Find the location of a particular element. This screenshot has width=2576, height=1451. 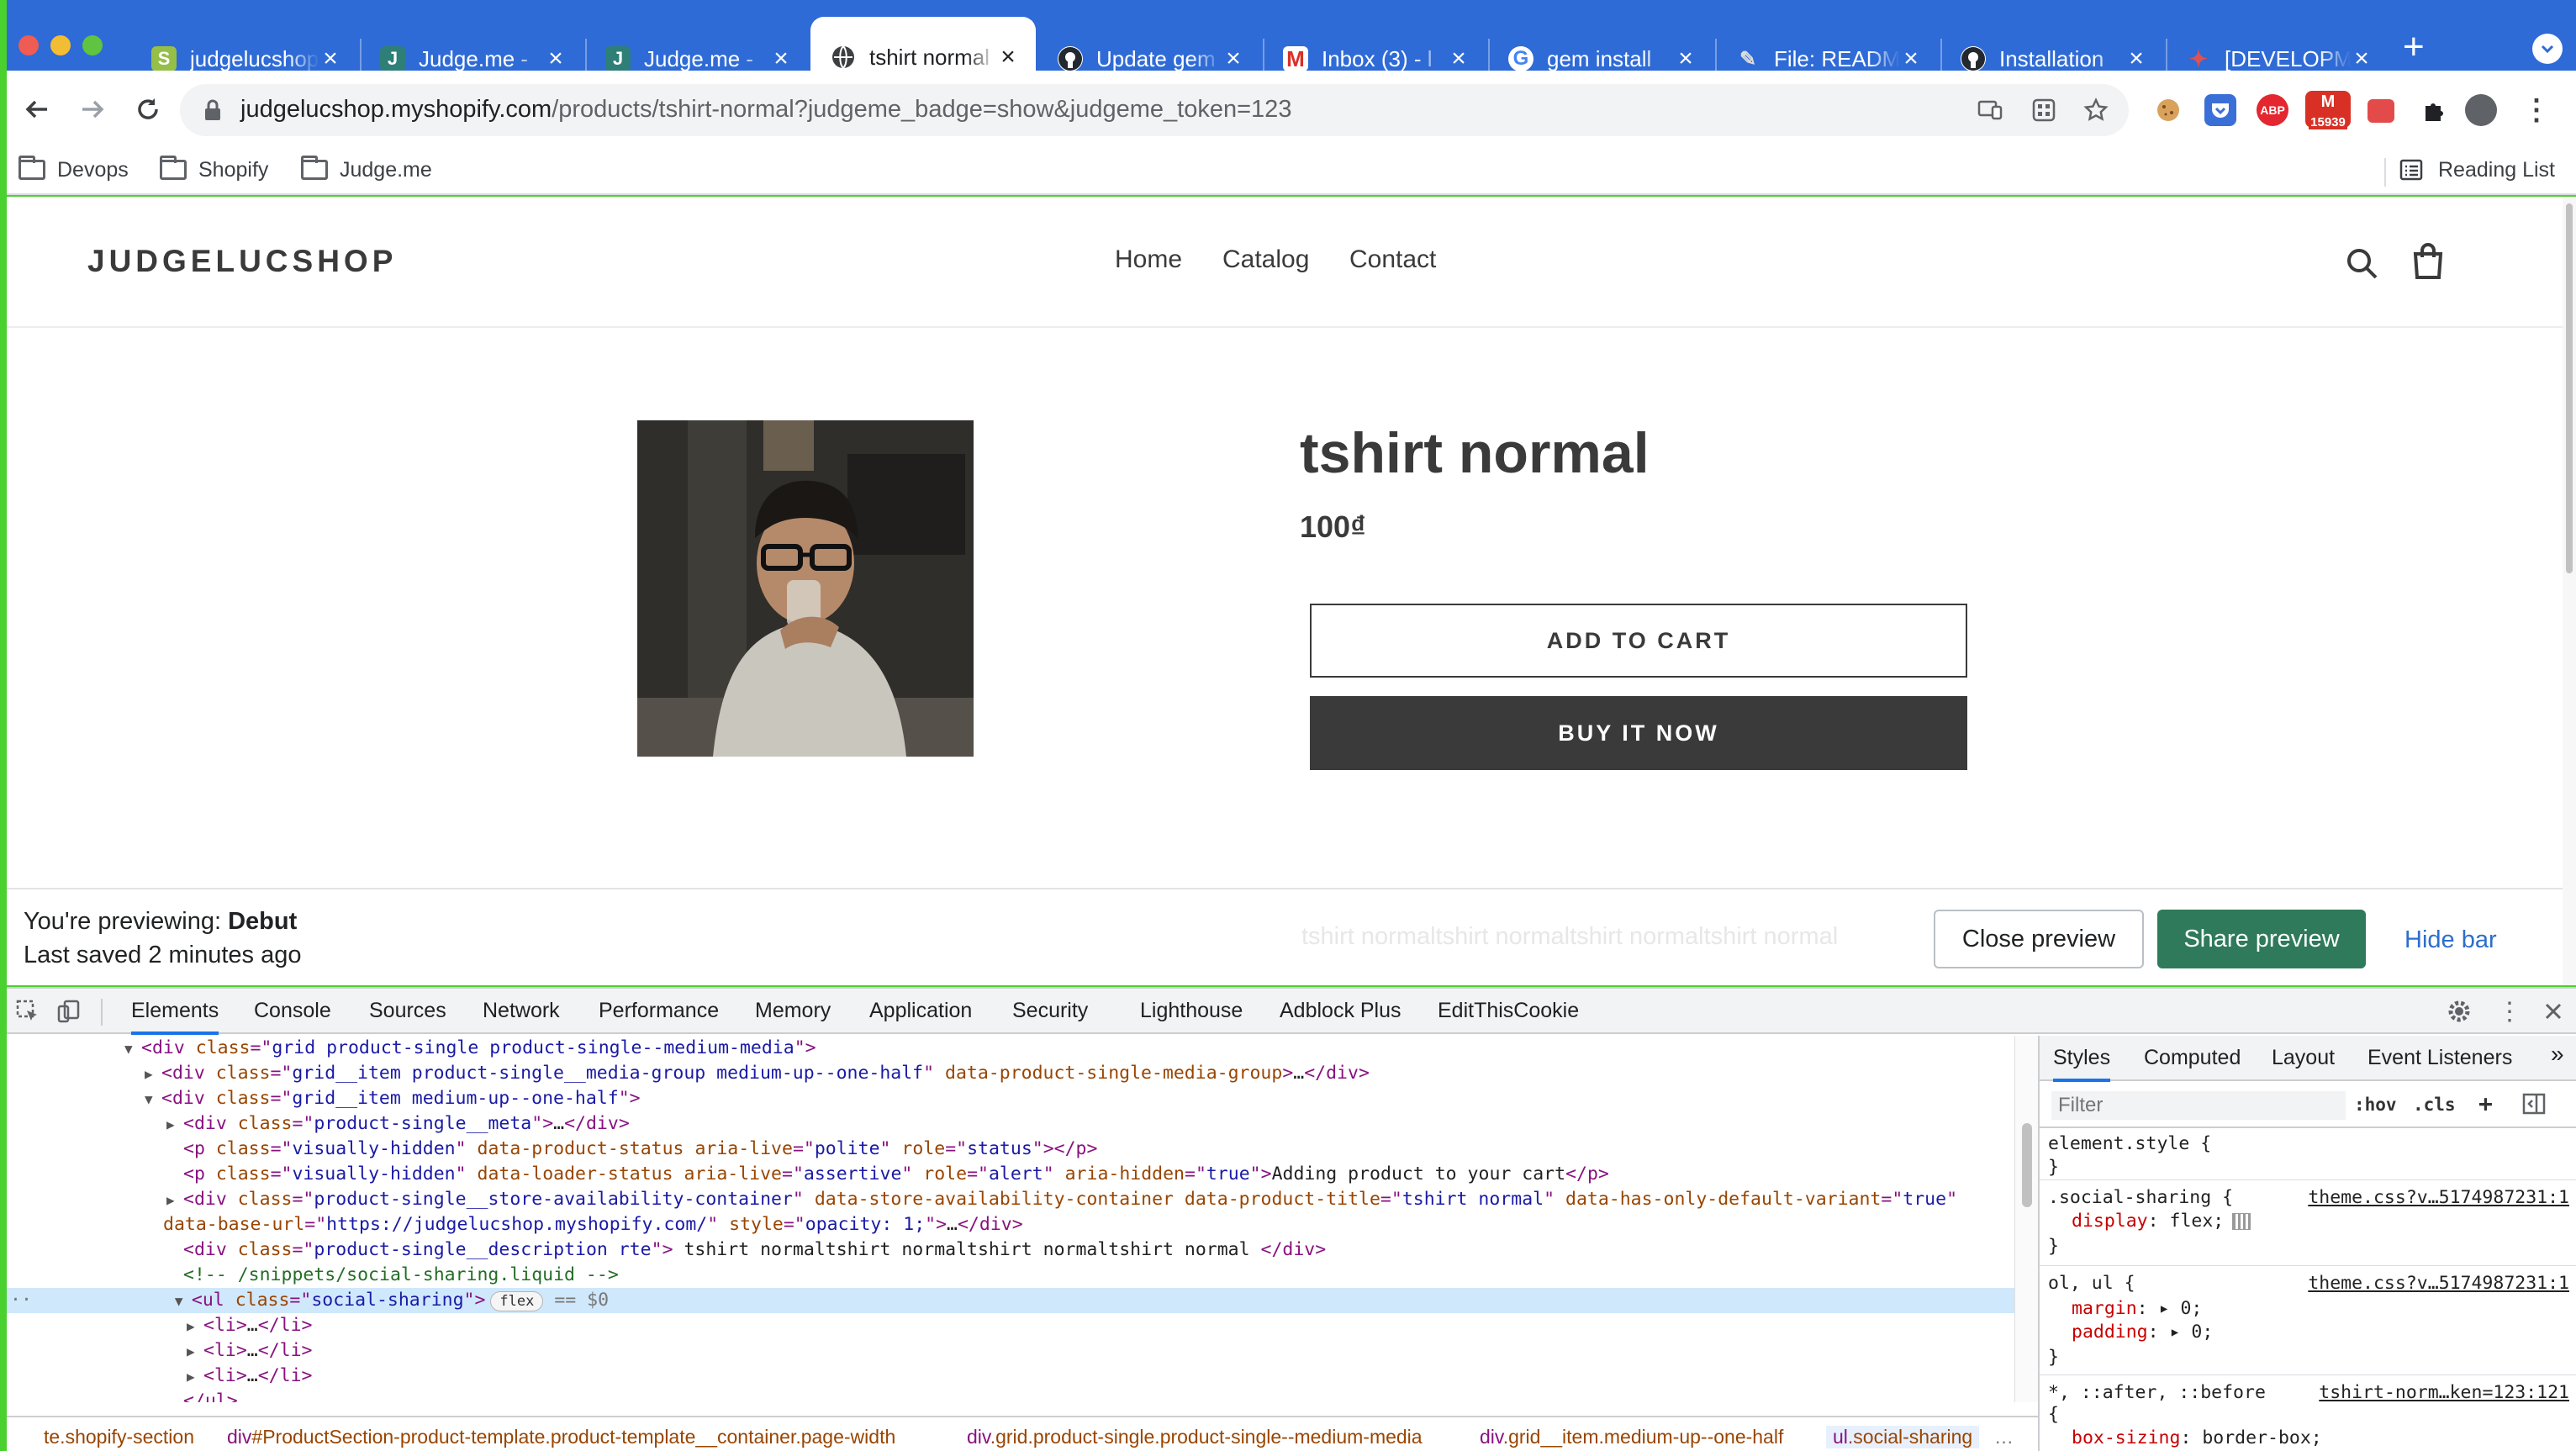

settings-gear-icon is located at coordinates (2459, 1012).